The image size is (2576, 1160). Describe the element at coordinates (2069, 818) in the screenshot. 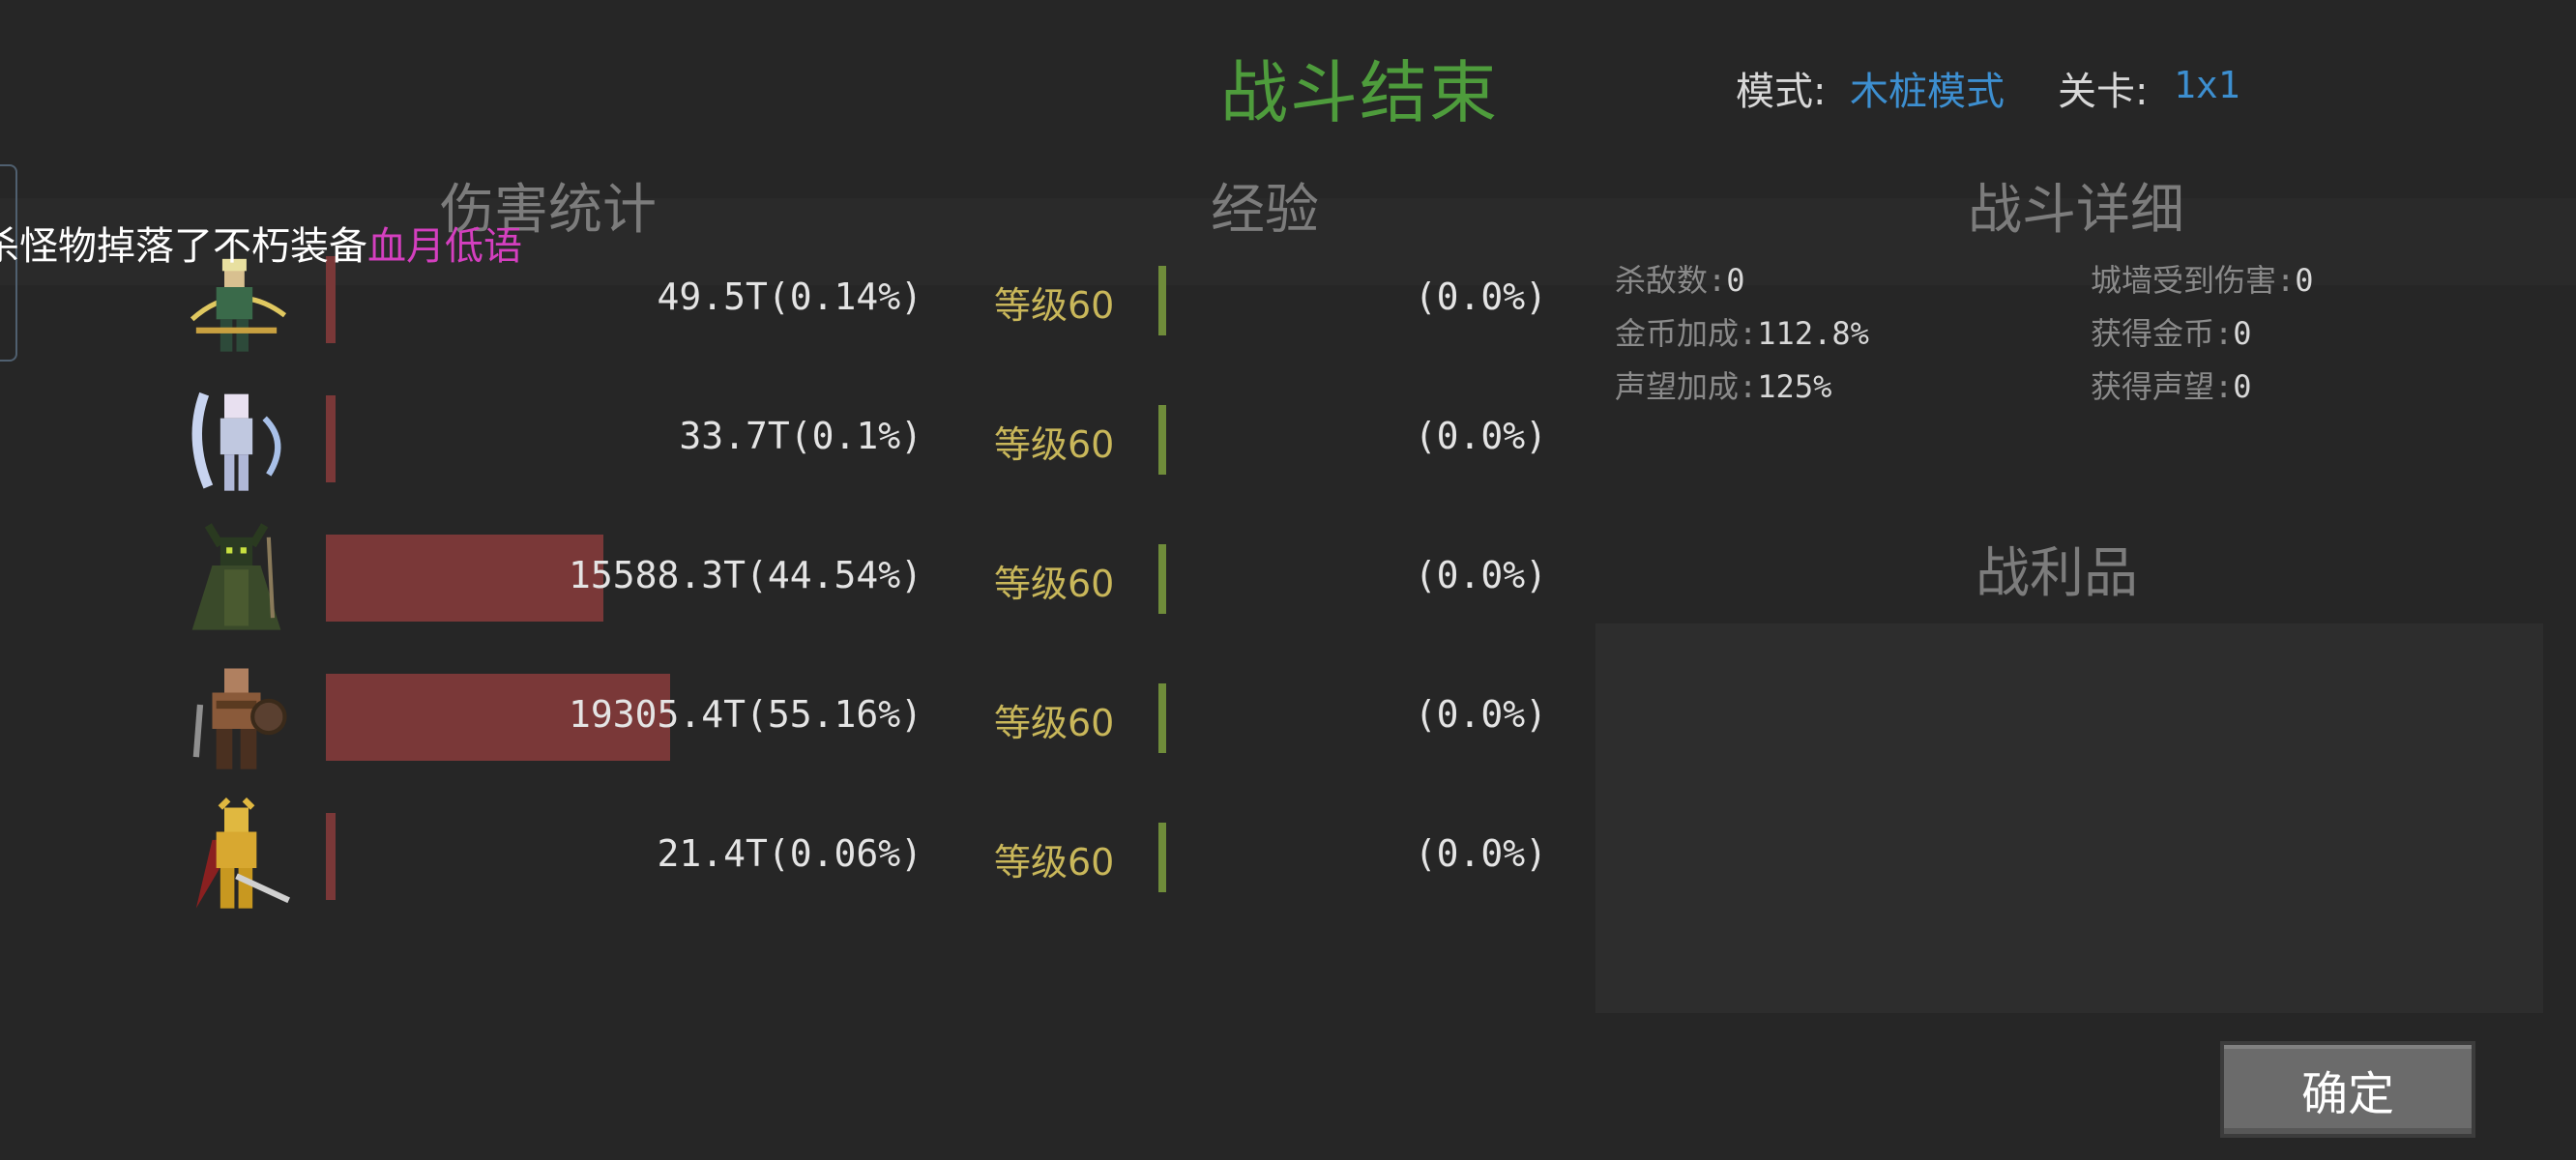

I see `loot-panel` at that location.